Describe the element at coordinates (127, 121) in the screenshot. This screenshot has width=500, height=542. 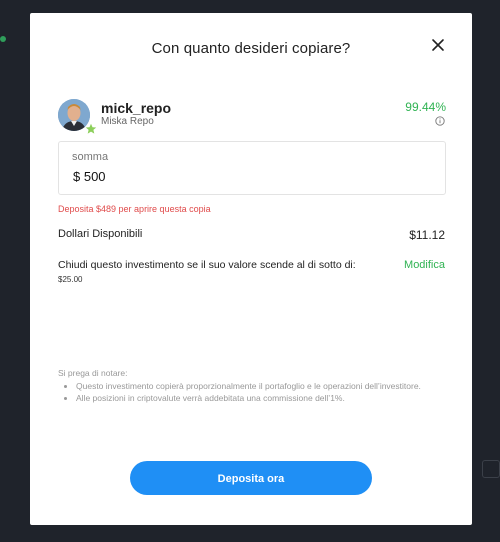
I see `trader-display-name: Miska Repo` at that location.